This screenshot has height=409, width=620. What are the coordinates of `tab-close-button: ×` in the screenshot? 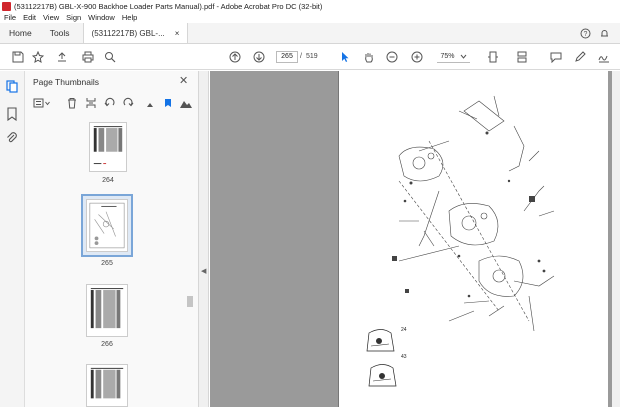 It's located at (177, 33).